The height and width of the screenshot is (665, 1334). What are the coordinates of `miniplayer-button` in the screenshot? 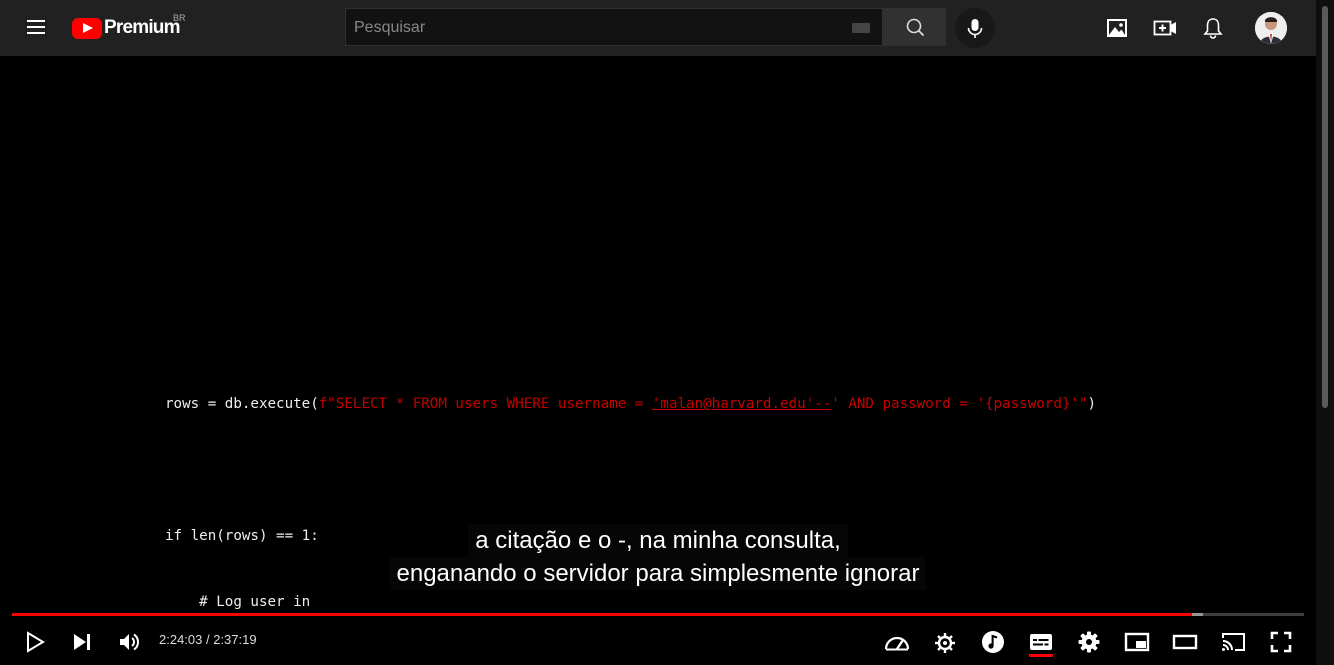 It's located at (1137, 642).